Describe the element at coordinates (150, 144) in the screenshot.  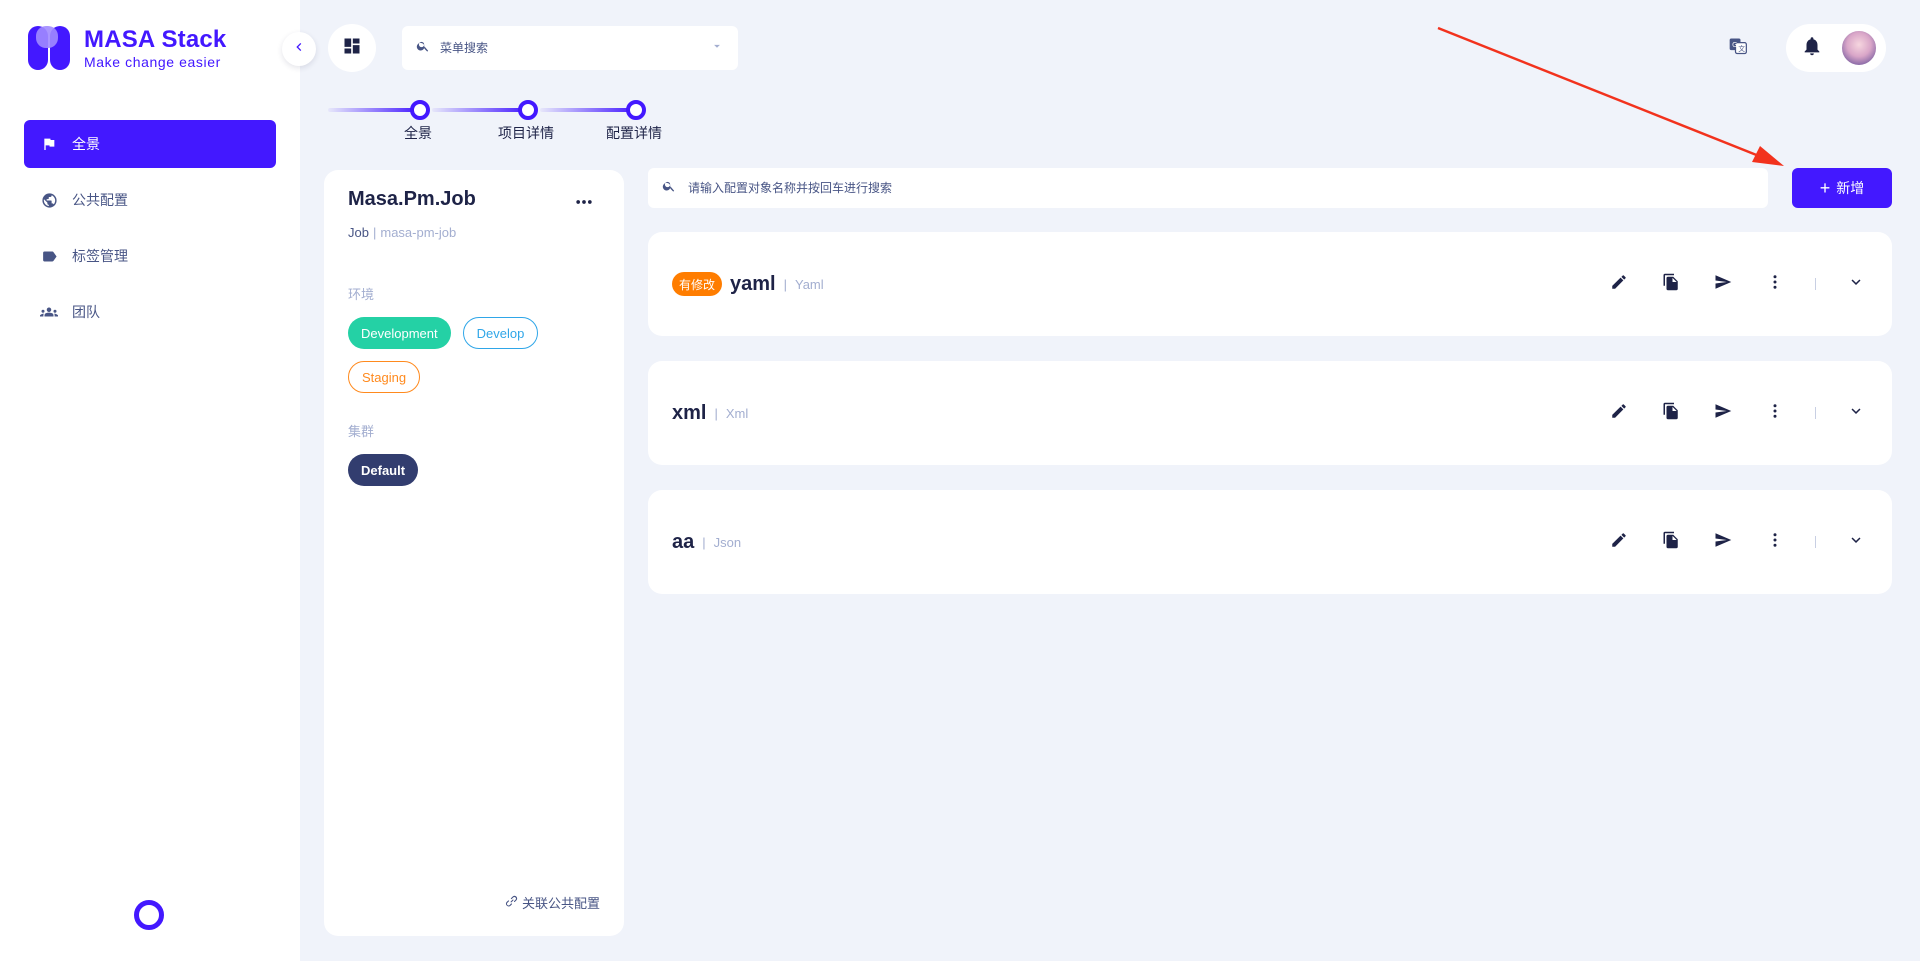
I see `sidebar-item-overview: 全景` at that location.